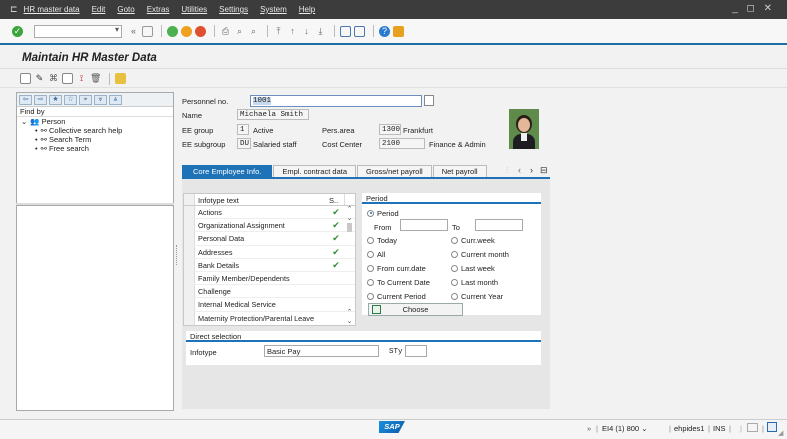 The height and width of the screenshot is (439, 787). I want to click on infotype-input: Basic Pay, so click(321, 351).